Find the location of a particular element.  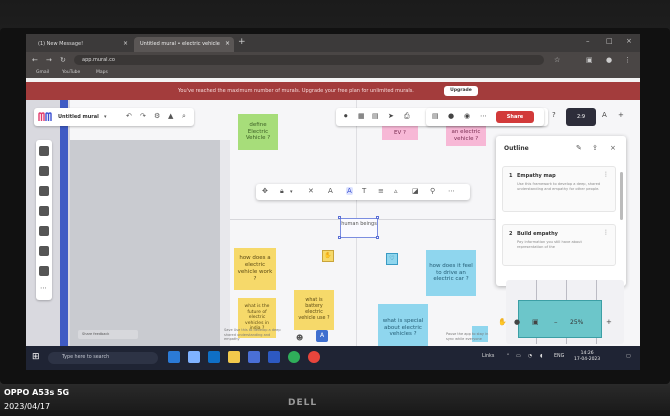

edge-icon is located at coordinates (214, 357).